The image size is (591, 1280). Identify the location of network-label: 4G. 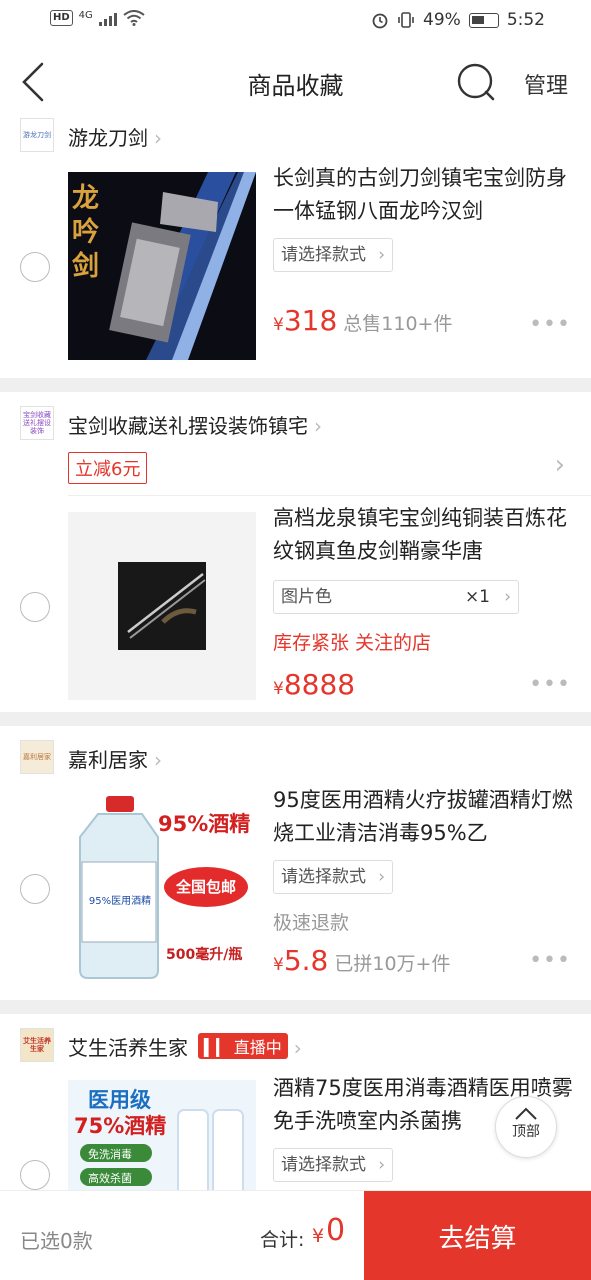
(85, 15).